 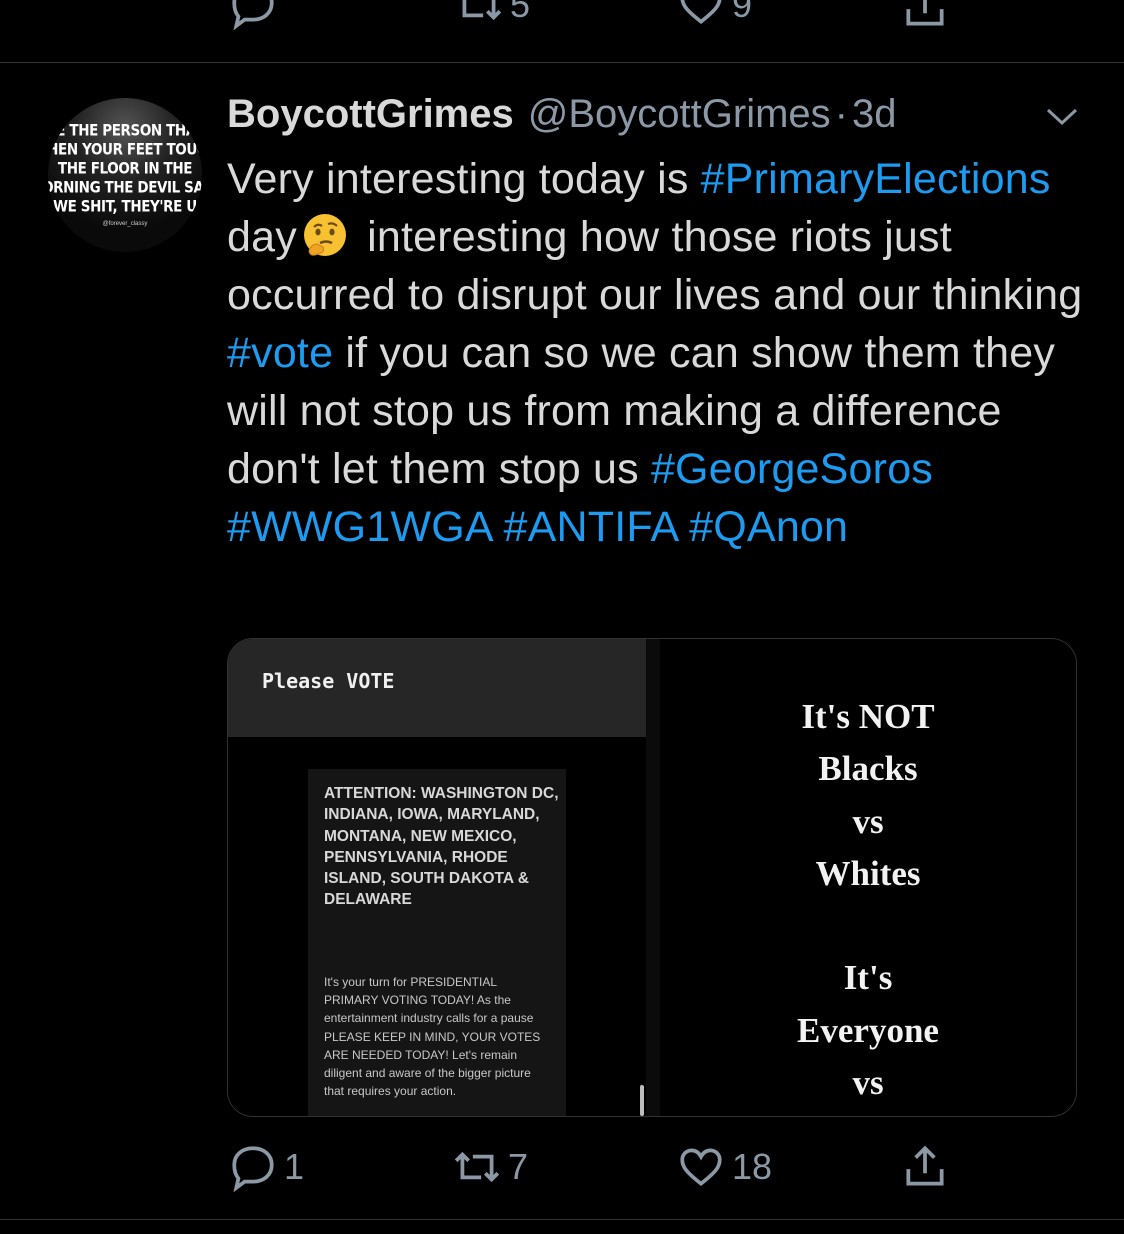 What do you see at coordinates (792, 469) in the screenshot?
I see `hashtag-link: #GeorgeSoros` at bounding box center [792, 469].